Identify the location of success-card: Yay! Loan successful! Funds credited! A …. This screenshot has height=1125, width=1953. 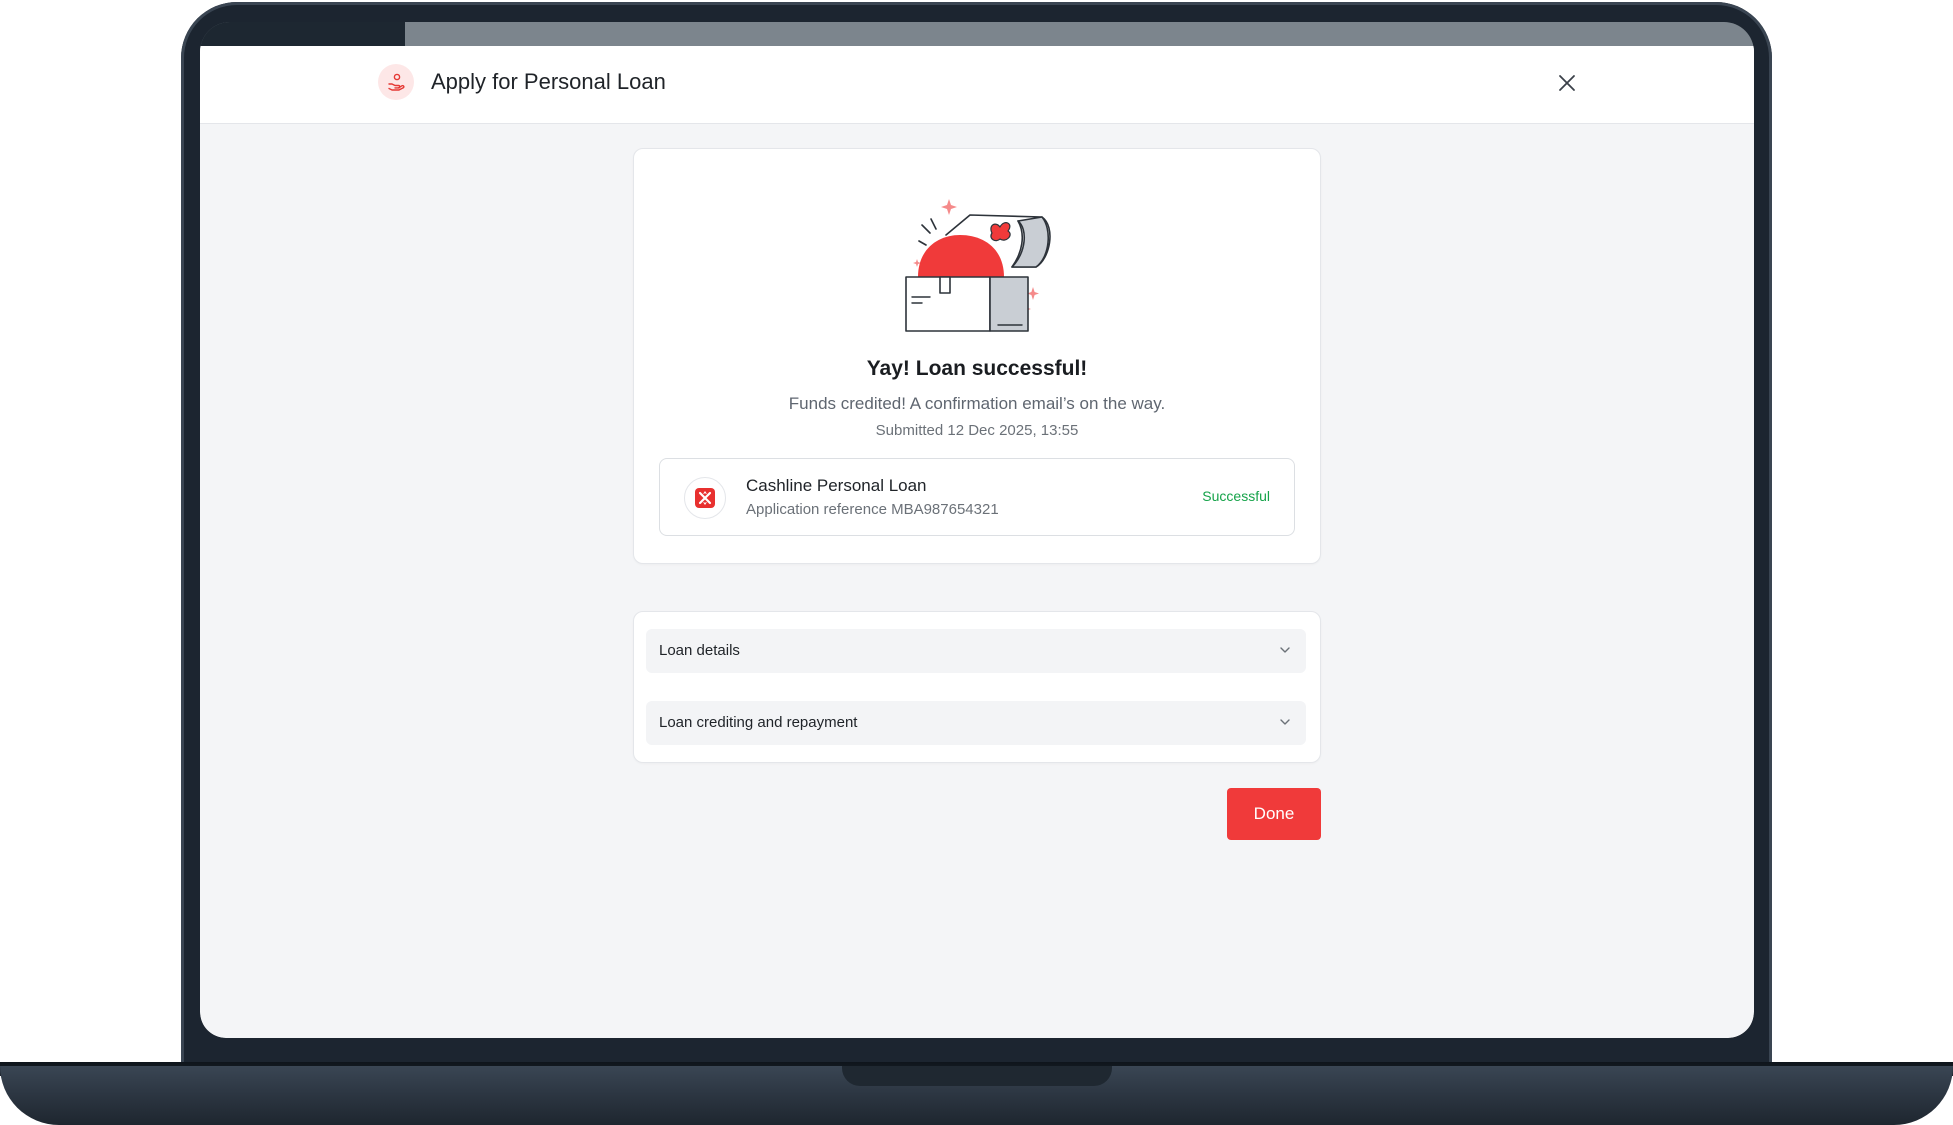
(977, 356).